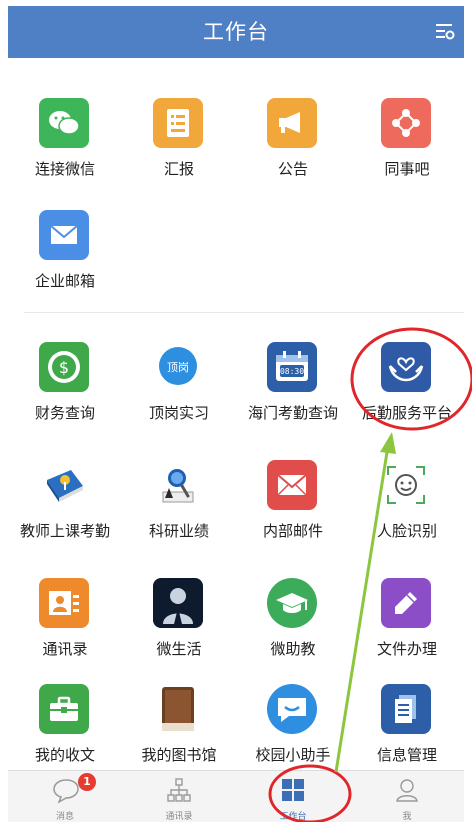 The height and width of the screenshot is (822, 472). Describe the element at coordinates (64, 169) in the screenshot. I see `app-label: 连接微信` at that location.